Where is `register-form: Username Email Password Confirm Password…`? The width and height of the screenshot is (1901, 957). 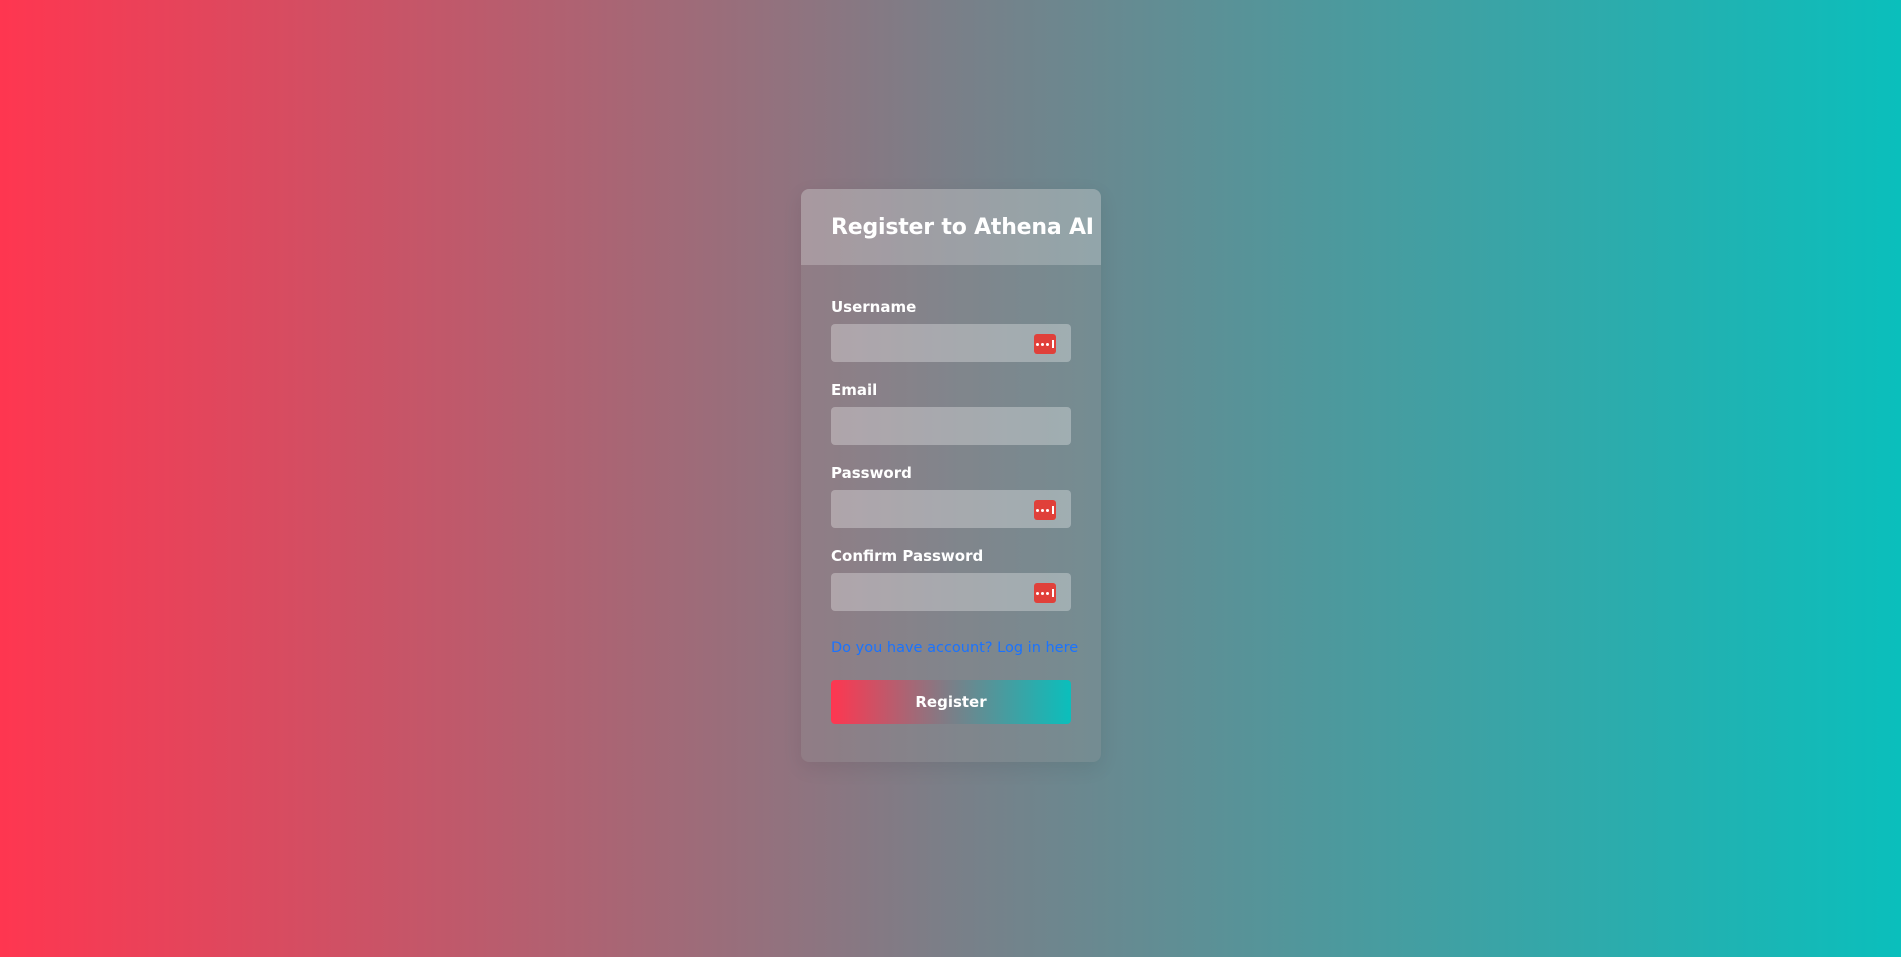 register-form: Username Email Password Confirm Password… is located at coordinates (951, 509).